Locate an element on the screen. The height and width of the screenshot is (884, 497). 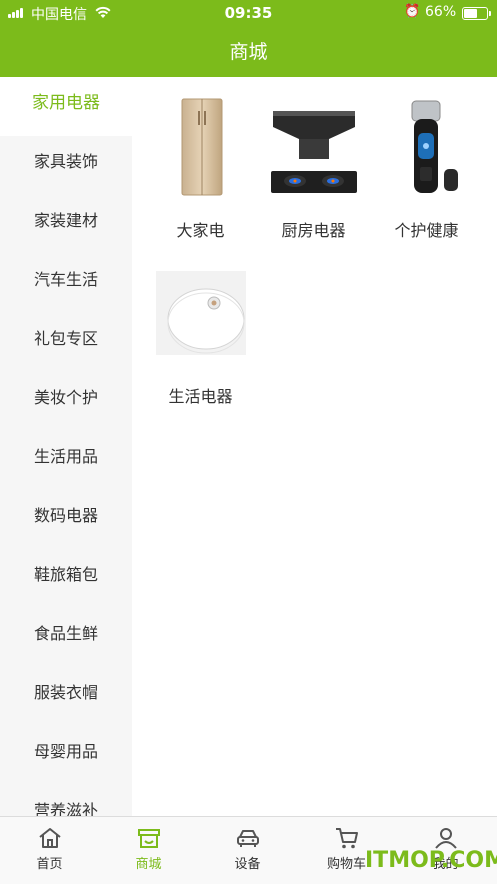
store-icon is located at coordinates (148, 838).